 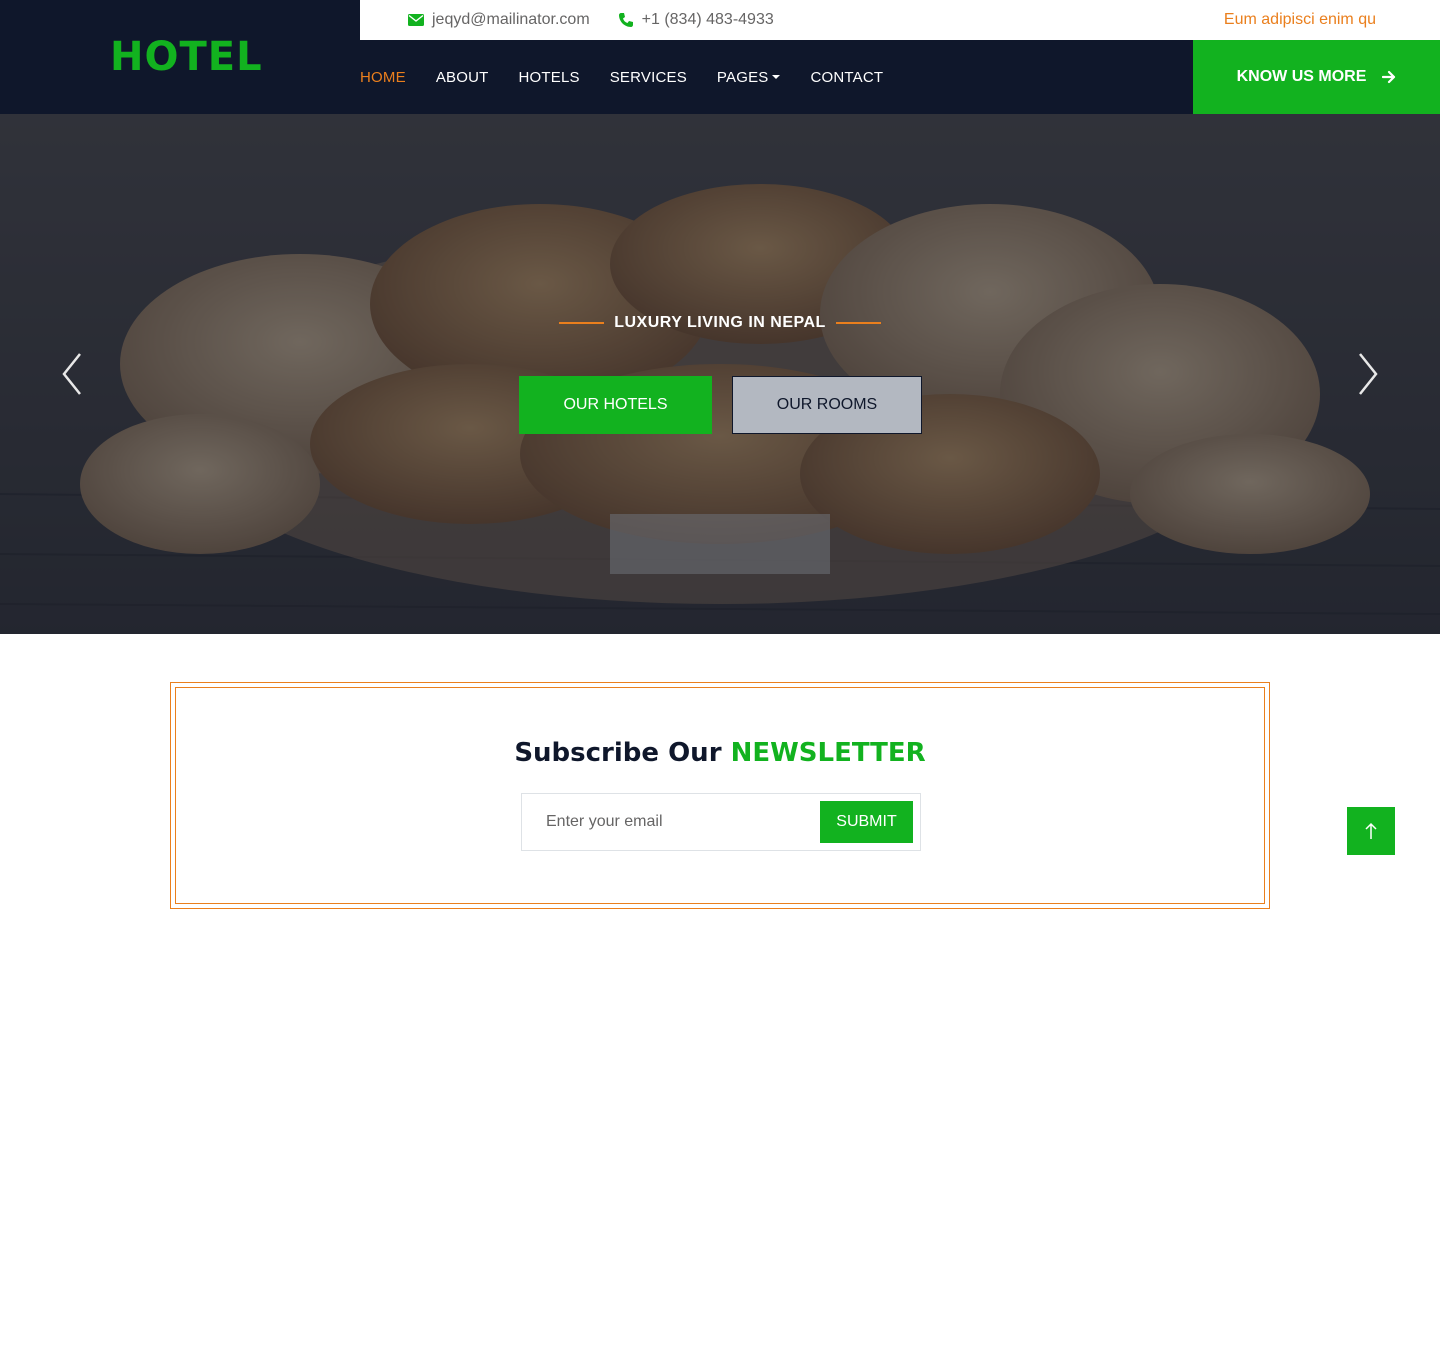 I want to click on topbar-phone: +1 (834) 483-4933, so click(x=696, y=20).